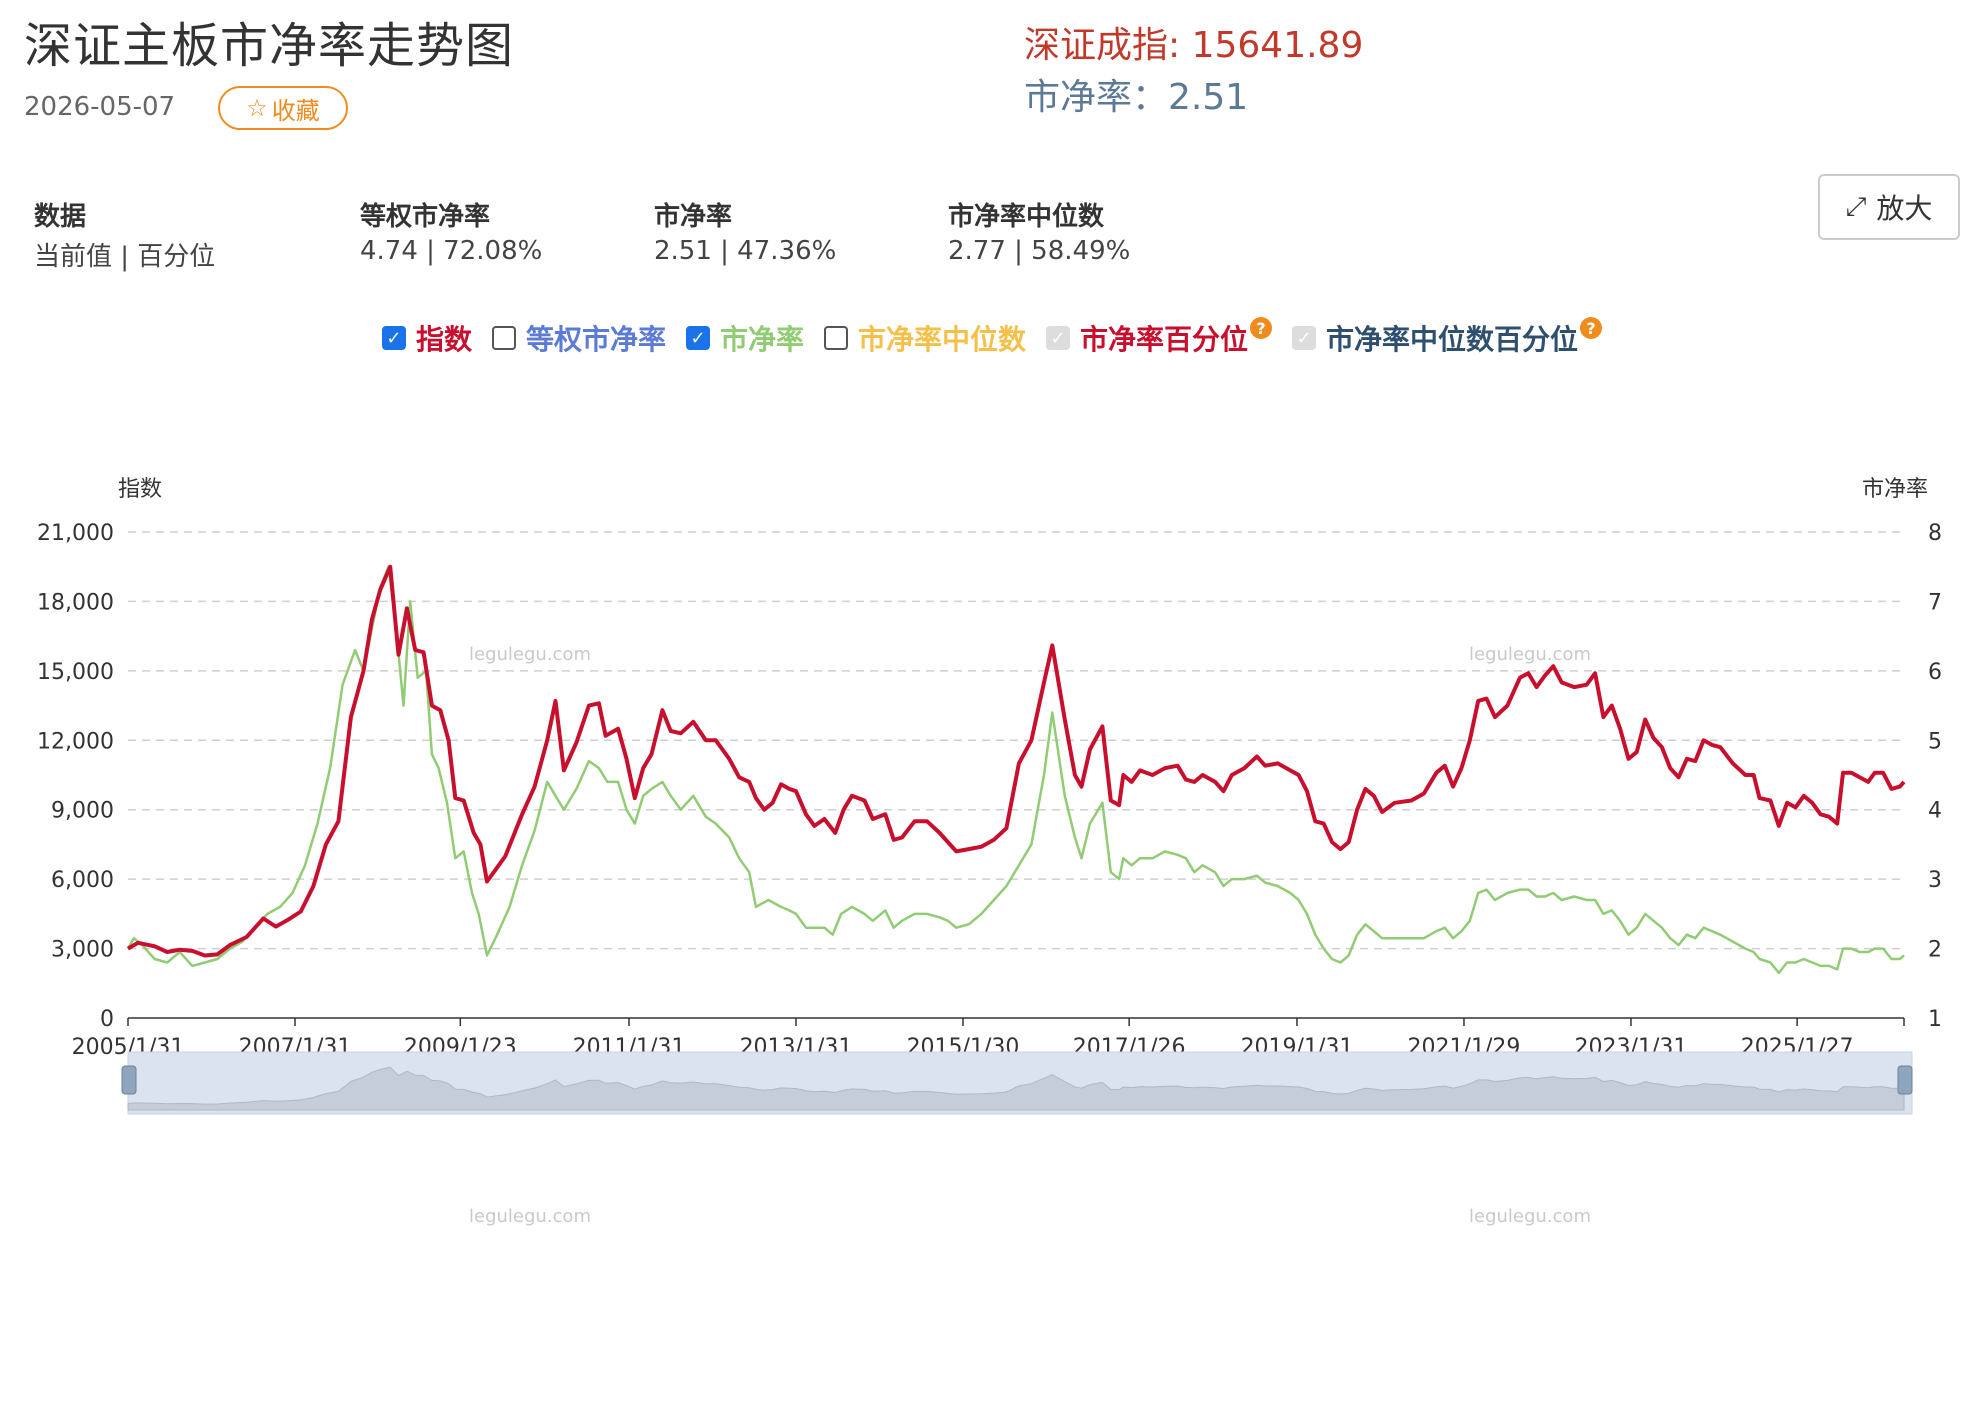 Image resolution: width=1984 pixels, height=1412 pixels. I want to click on legend-label: 指数, so click(443, 339).